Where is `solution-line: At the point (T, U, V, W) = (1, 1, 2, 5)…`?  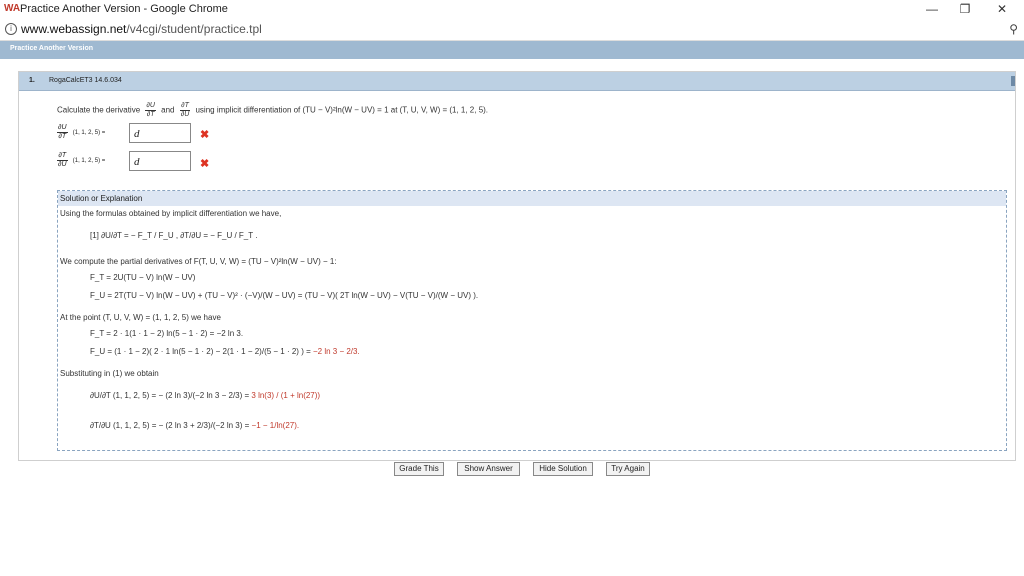
solution-line: At the point (T, U, V, W) = (1, 1, 2, 5)… is located at coordinates (140, 317).